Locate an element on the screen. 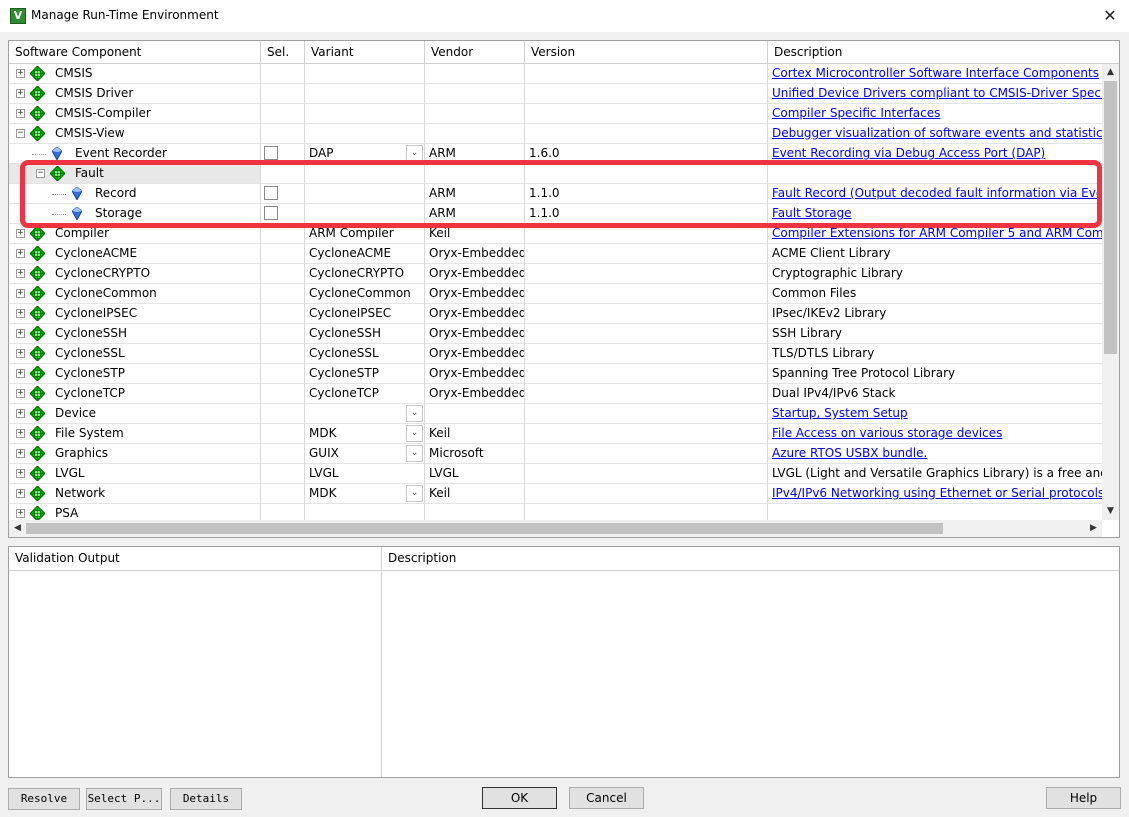  component-cell: + Network is located at coordinates (135, 494).